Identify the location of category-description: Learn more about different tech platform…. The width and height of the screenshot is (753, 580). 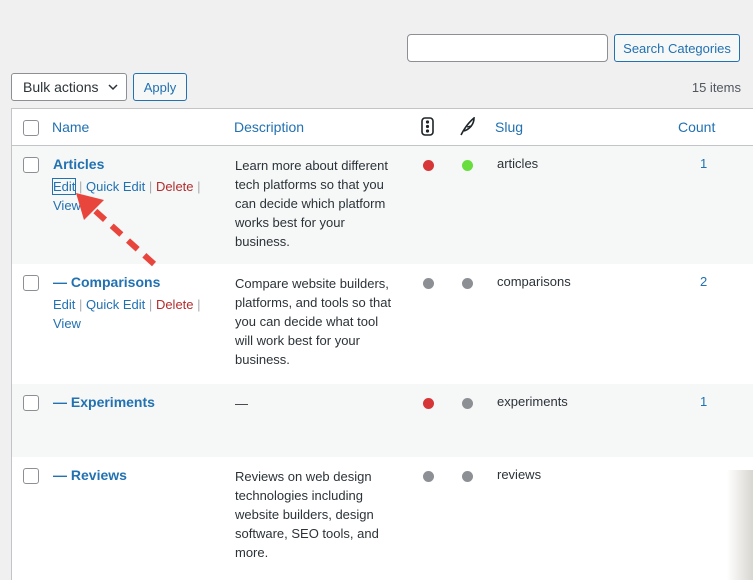
(321, 203).